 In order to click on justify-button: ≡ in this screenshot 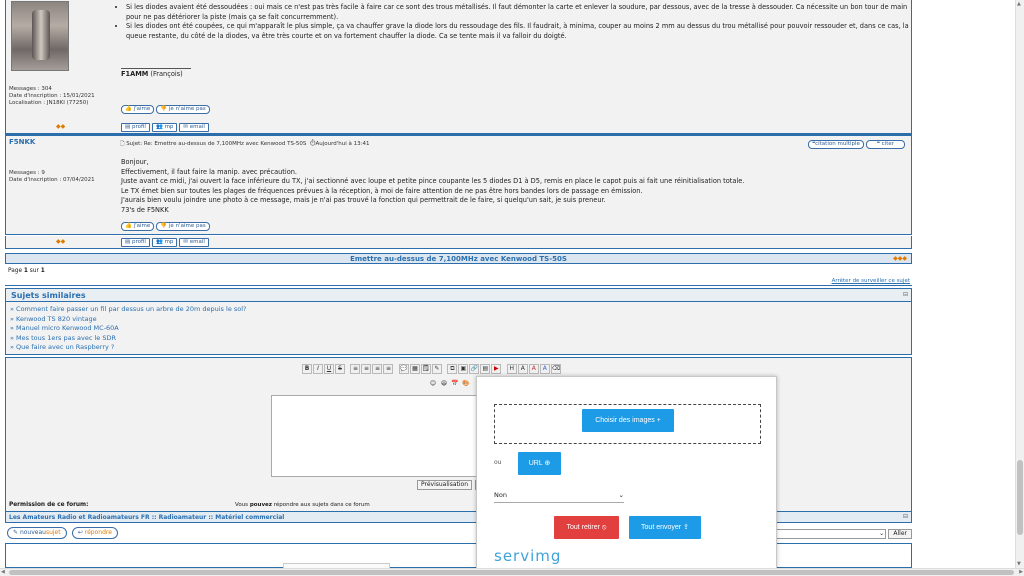, I will do `click(388, 369)`.